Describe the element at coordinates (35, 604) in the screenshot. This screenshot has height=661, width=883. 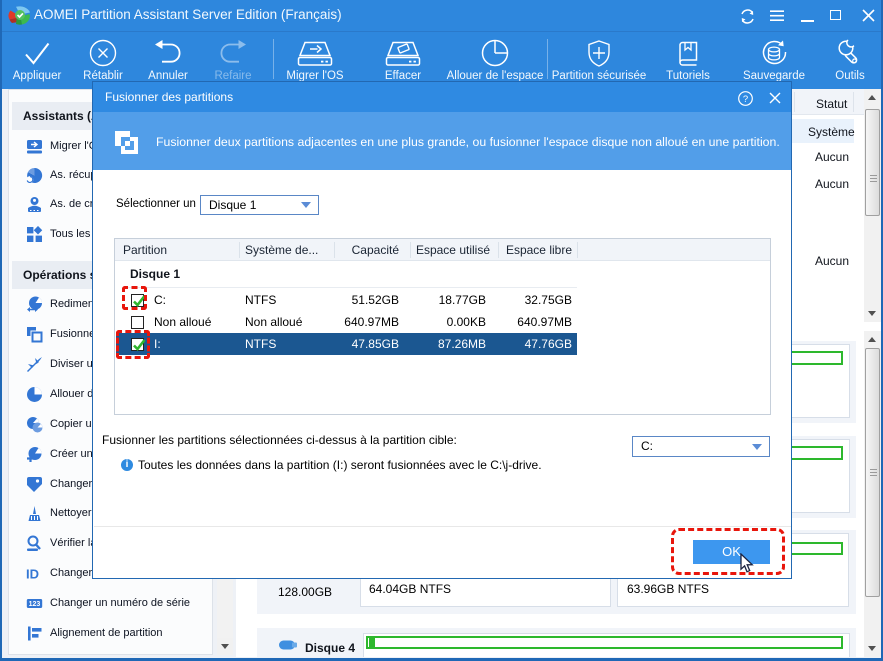
I see `svg-text: 123` at that location.